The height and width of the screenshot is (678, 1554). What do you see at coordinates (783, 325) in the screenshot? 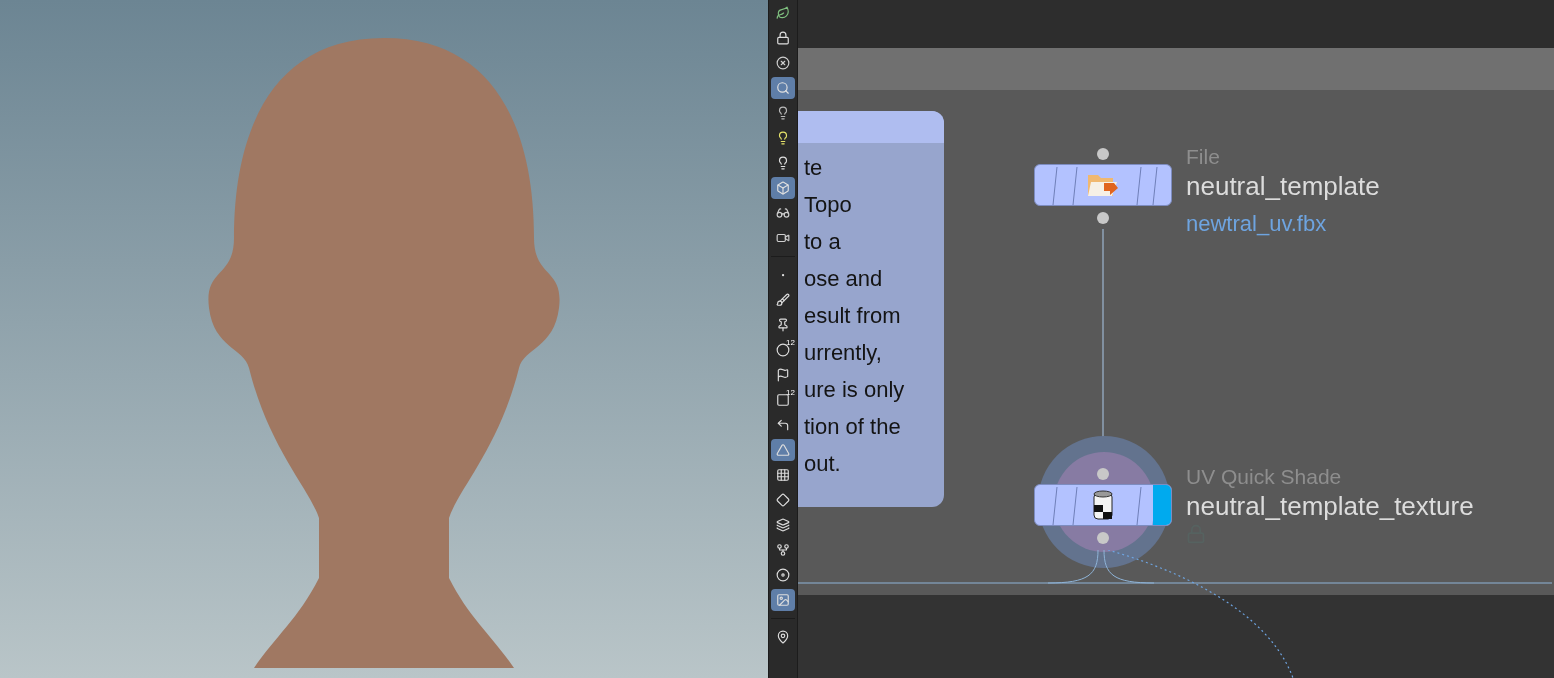
I see `pin-icon` at bounding box center [783, 325].